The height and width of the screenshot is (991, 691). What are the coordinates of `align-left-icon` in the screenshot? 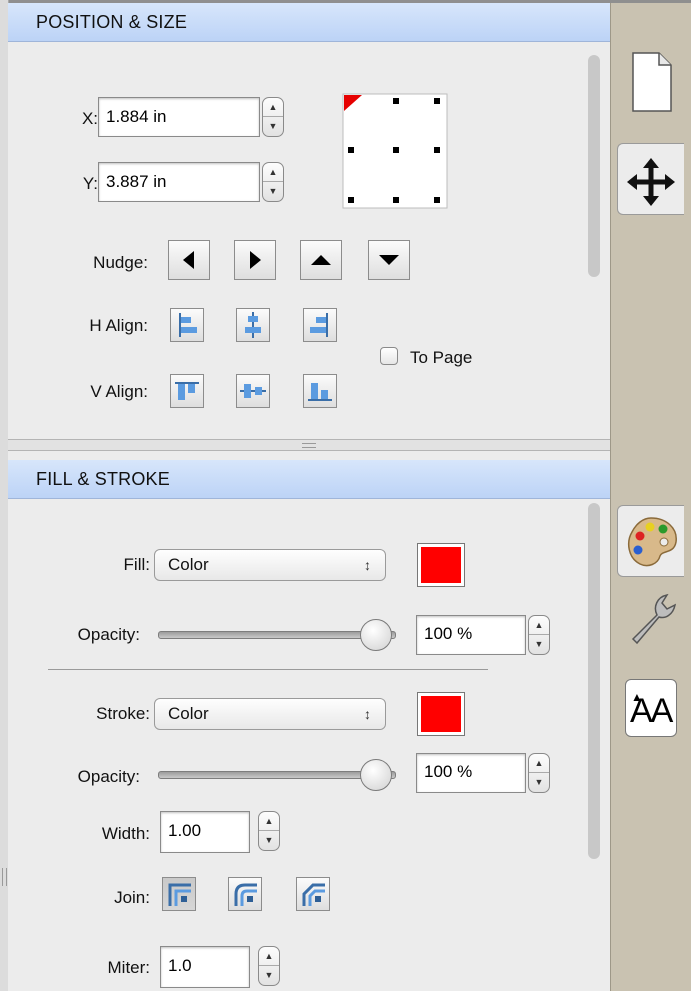 It's located at (188, 325).